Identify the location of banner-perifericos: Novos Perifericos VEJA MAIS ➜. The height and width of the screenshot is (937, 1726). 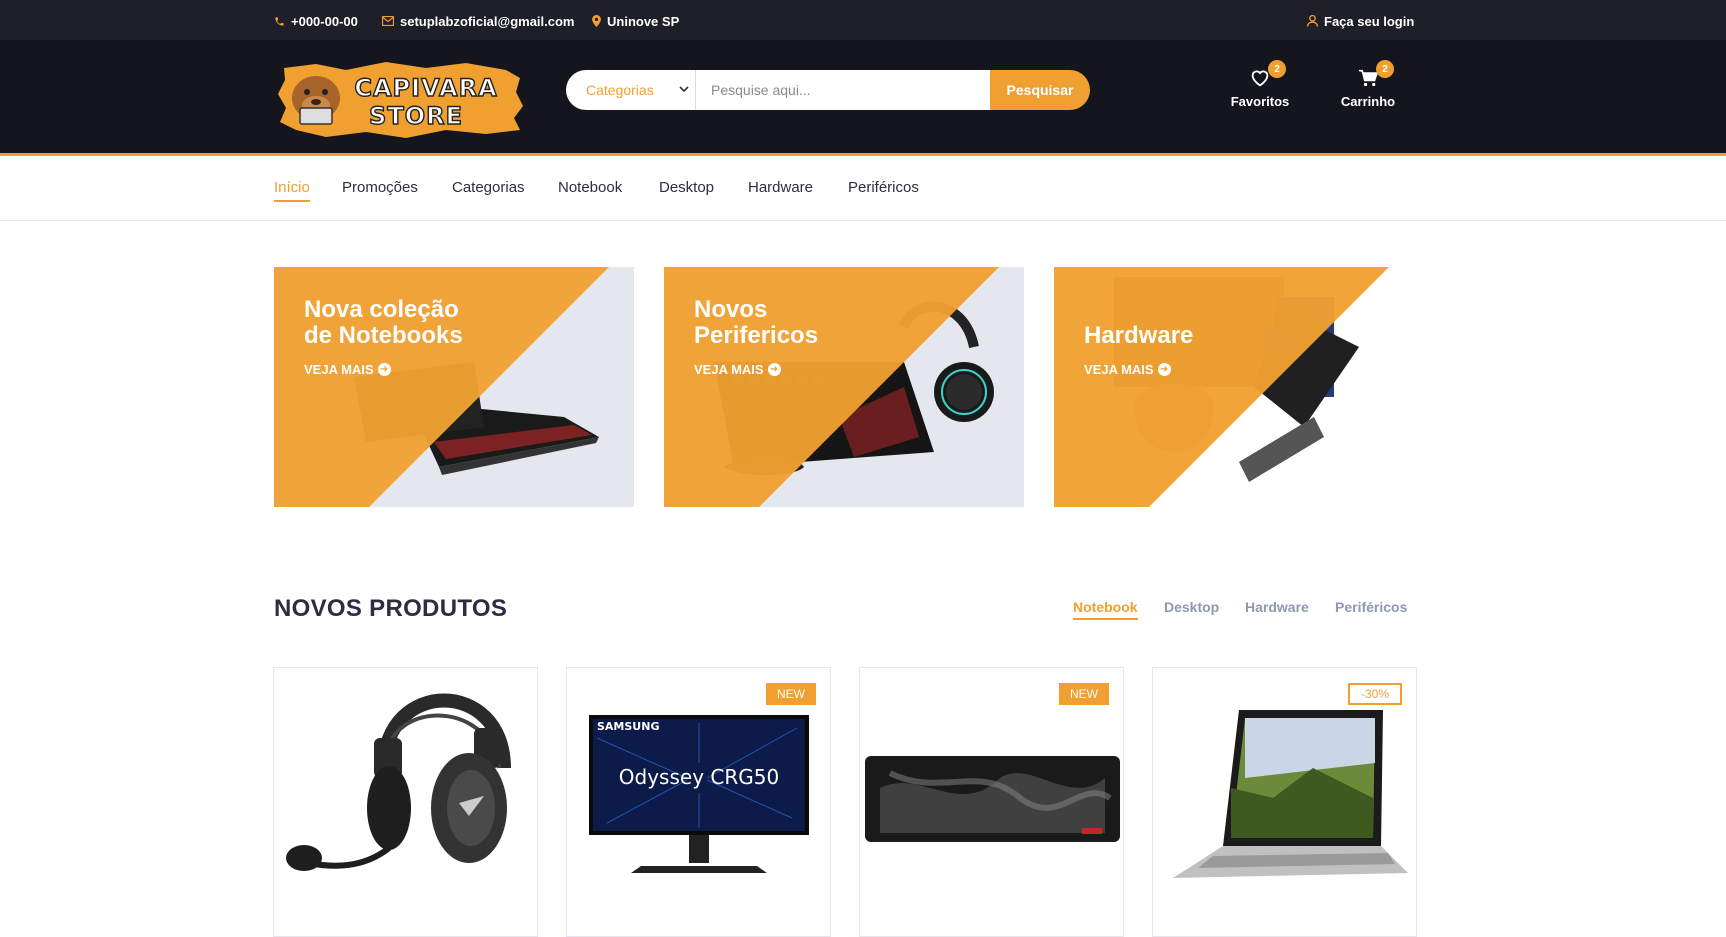
(844, 387).